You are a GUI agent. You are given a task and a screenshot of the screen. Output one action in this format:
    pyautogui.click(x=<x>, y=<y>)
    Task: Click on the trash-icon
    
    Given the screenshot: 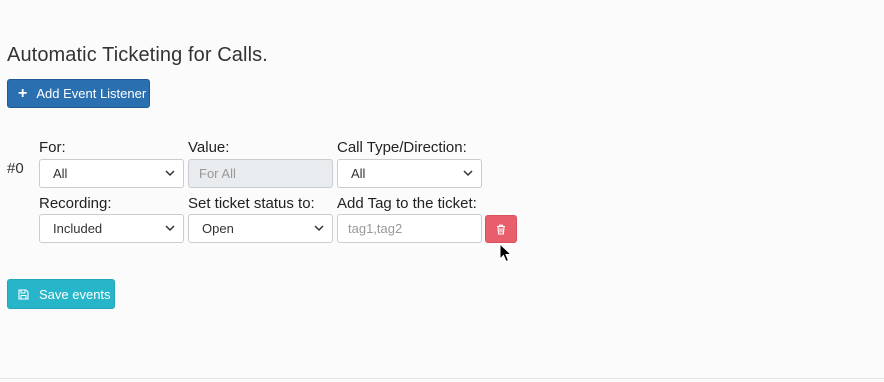 What is the action you would take?
    pyautogui.click(x=501, y=229)
    